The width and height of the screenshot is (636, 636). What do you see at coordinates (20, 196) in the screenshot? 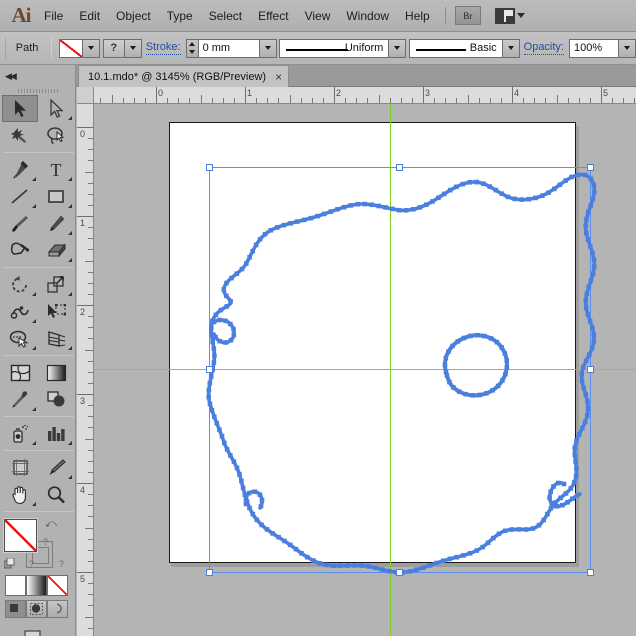
I see `line-segment-tool` at bounding box center [20, 196].